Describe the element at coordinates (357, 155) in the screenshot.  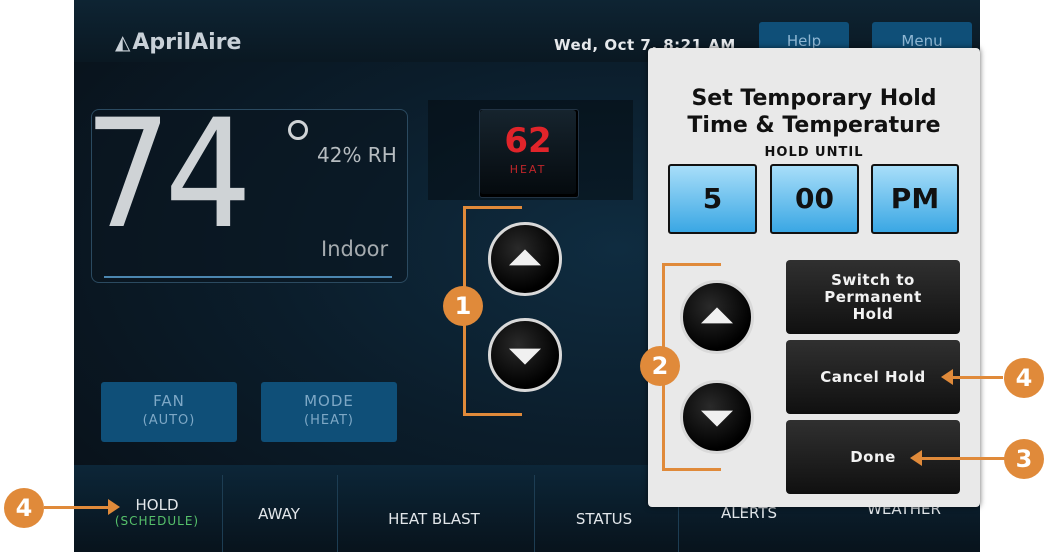
I see `indoor-humidity: 42% RH` at that location.